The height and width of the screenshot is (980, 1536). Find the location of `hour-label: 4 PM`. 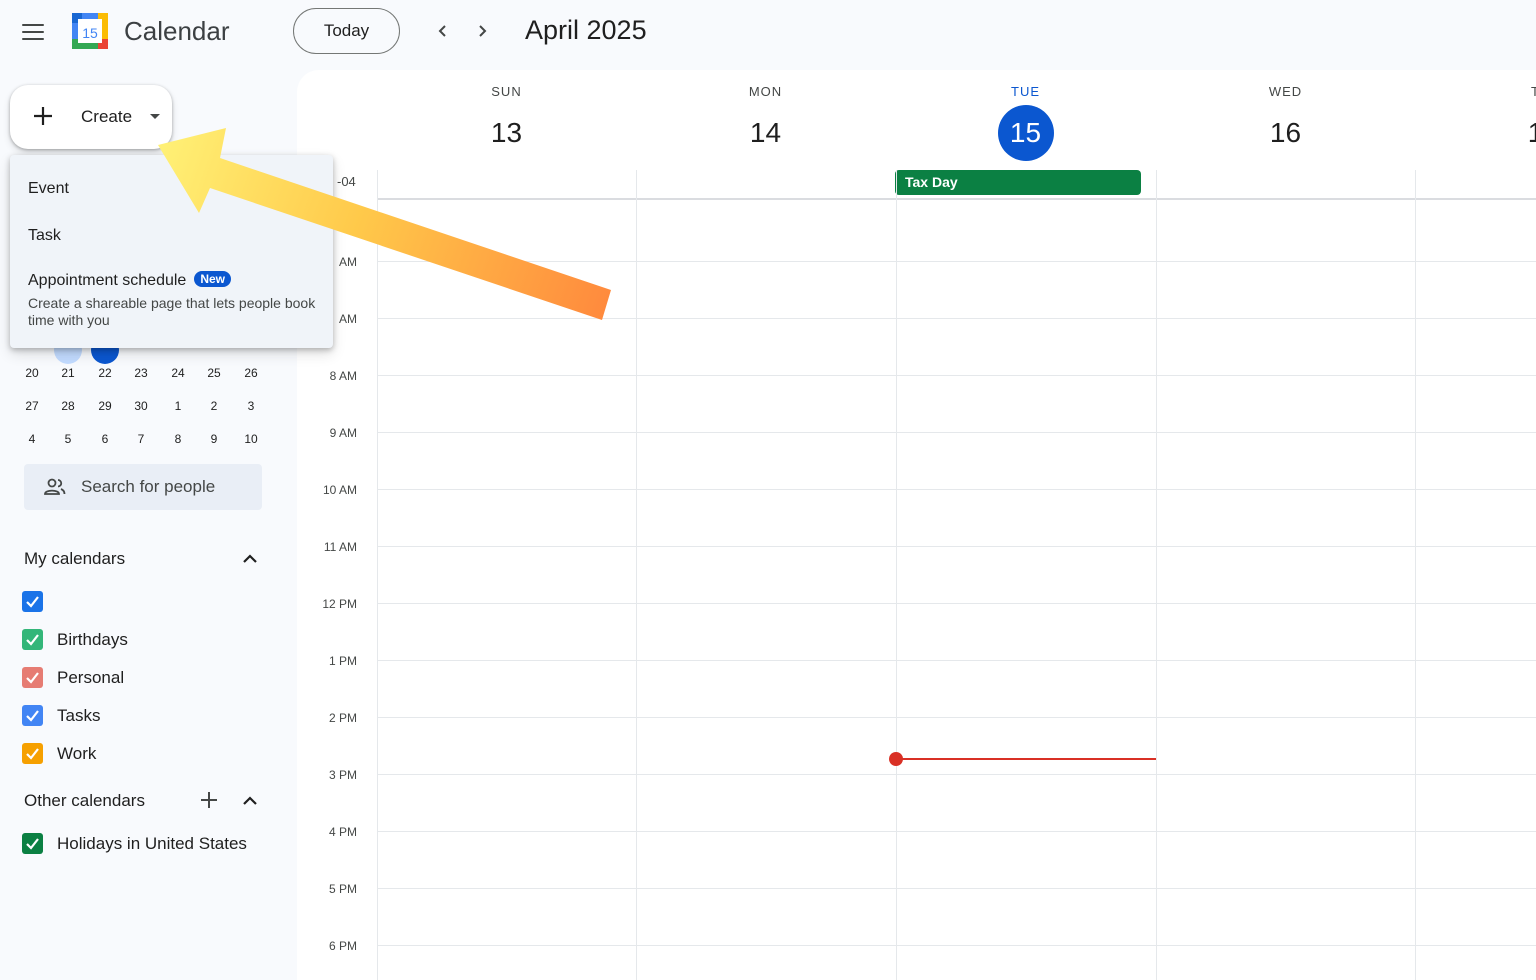

hour-label: 4 PM is located at coordinates (327, 832).